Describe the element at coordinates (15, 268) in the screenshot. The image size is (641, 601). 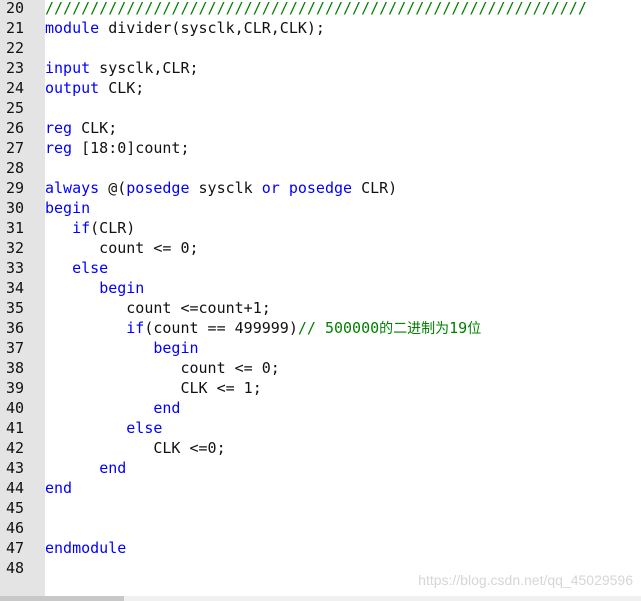
I see `line-number: 33` at that location.